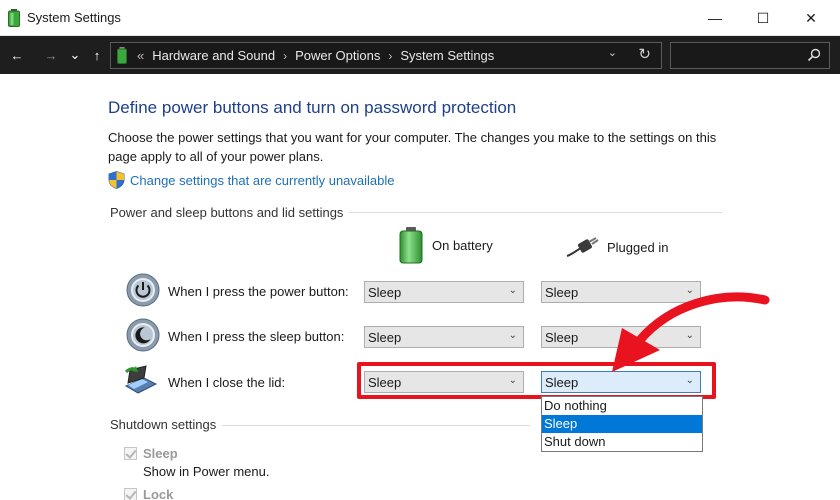 The height and width of the screenshot is (500, 840). What do you see at coordinates (158, 493) in the screenshot?
I see `lock-checkbox-label: Lock` at bounding box center [158, 493].